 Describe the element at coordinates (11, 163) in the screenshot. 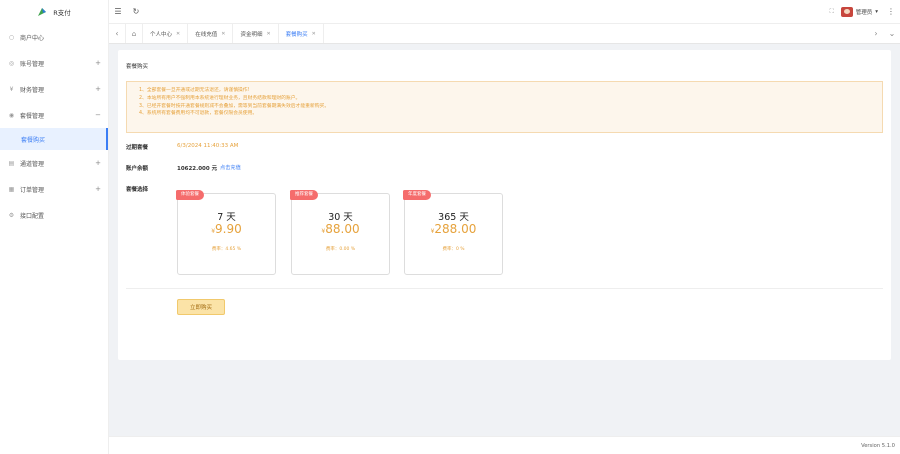

I see `channel-icon: ▤` at that location.